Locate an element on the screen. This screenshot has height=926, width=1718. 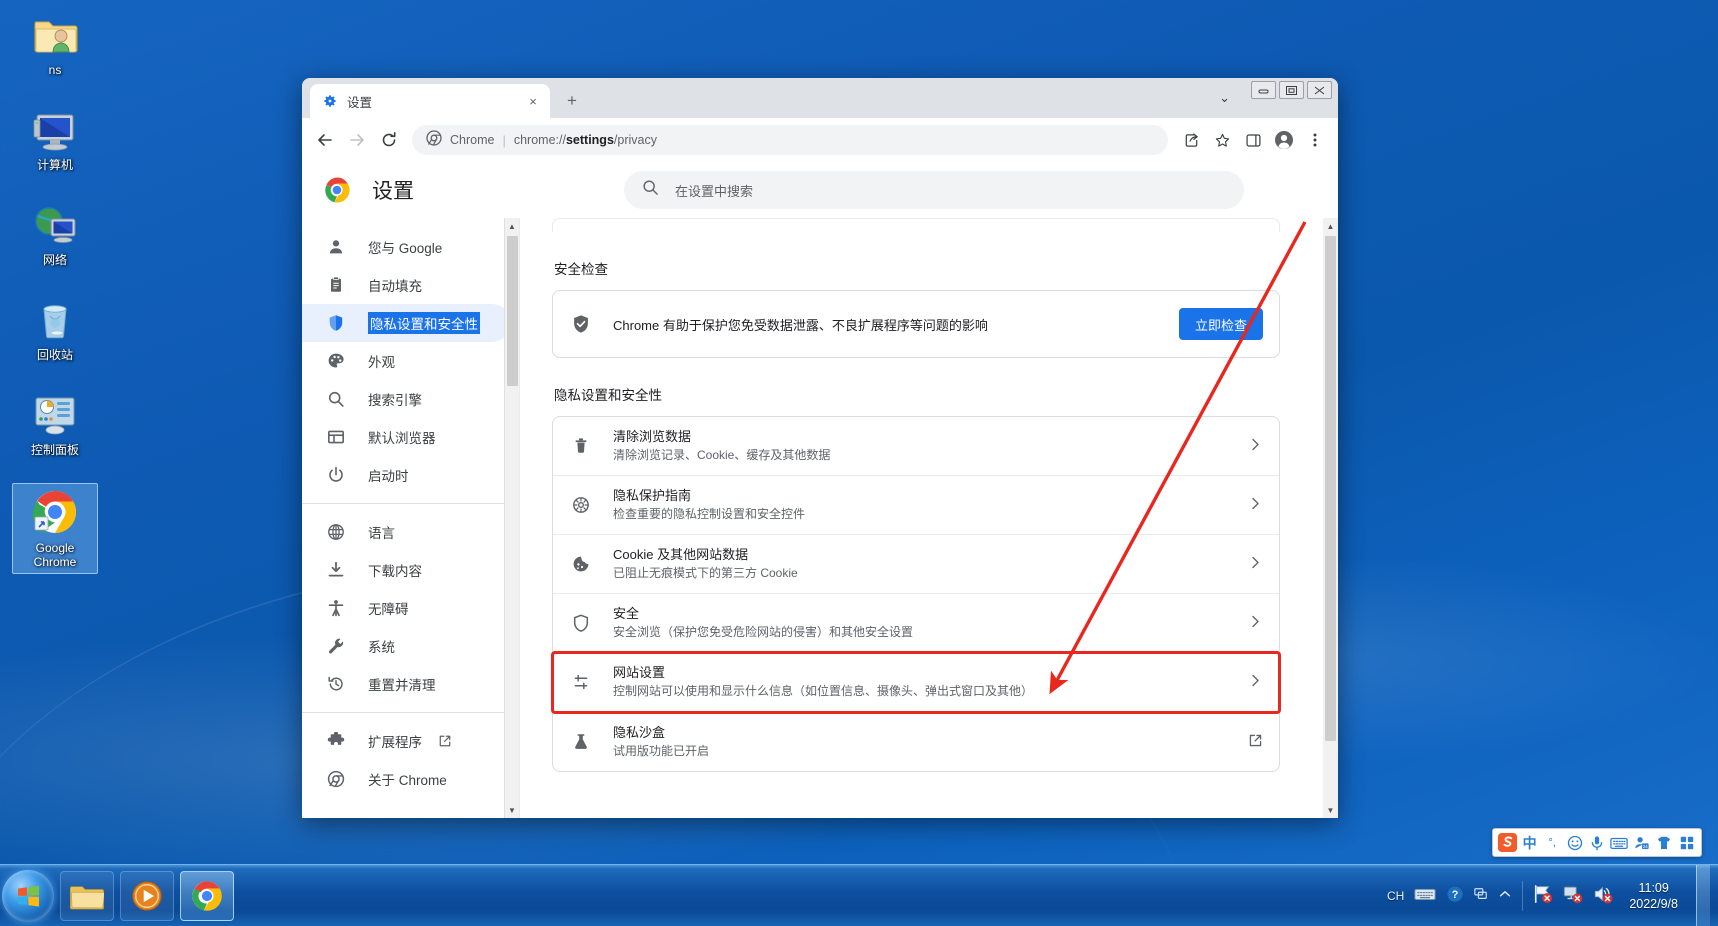
svg-text: 24 is located at coordinates (1645, 845).